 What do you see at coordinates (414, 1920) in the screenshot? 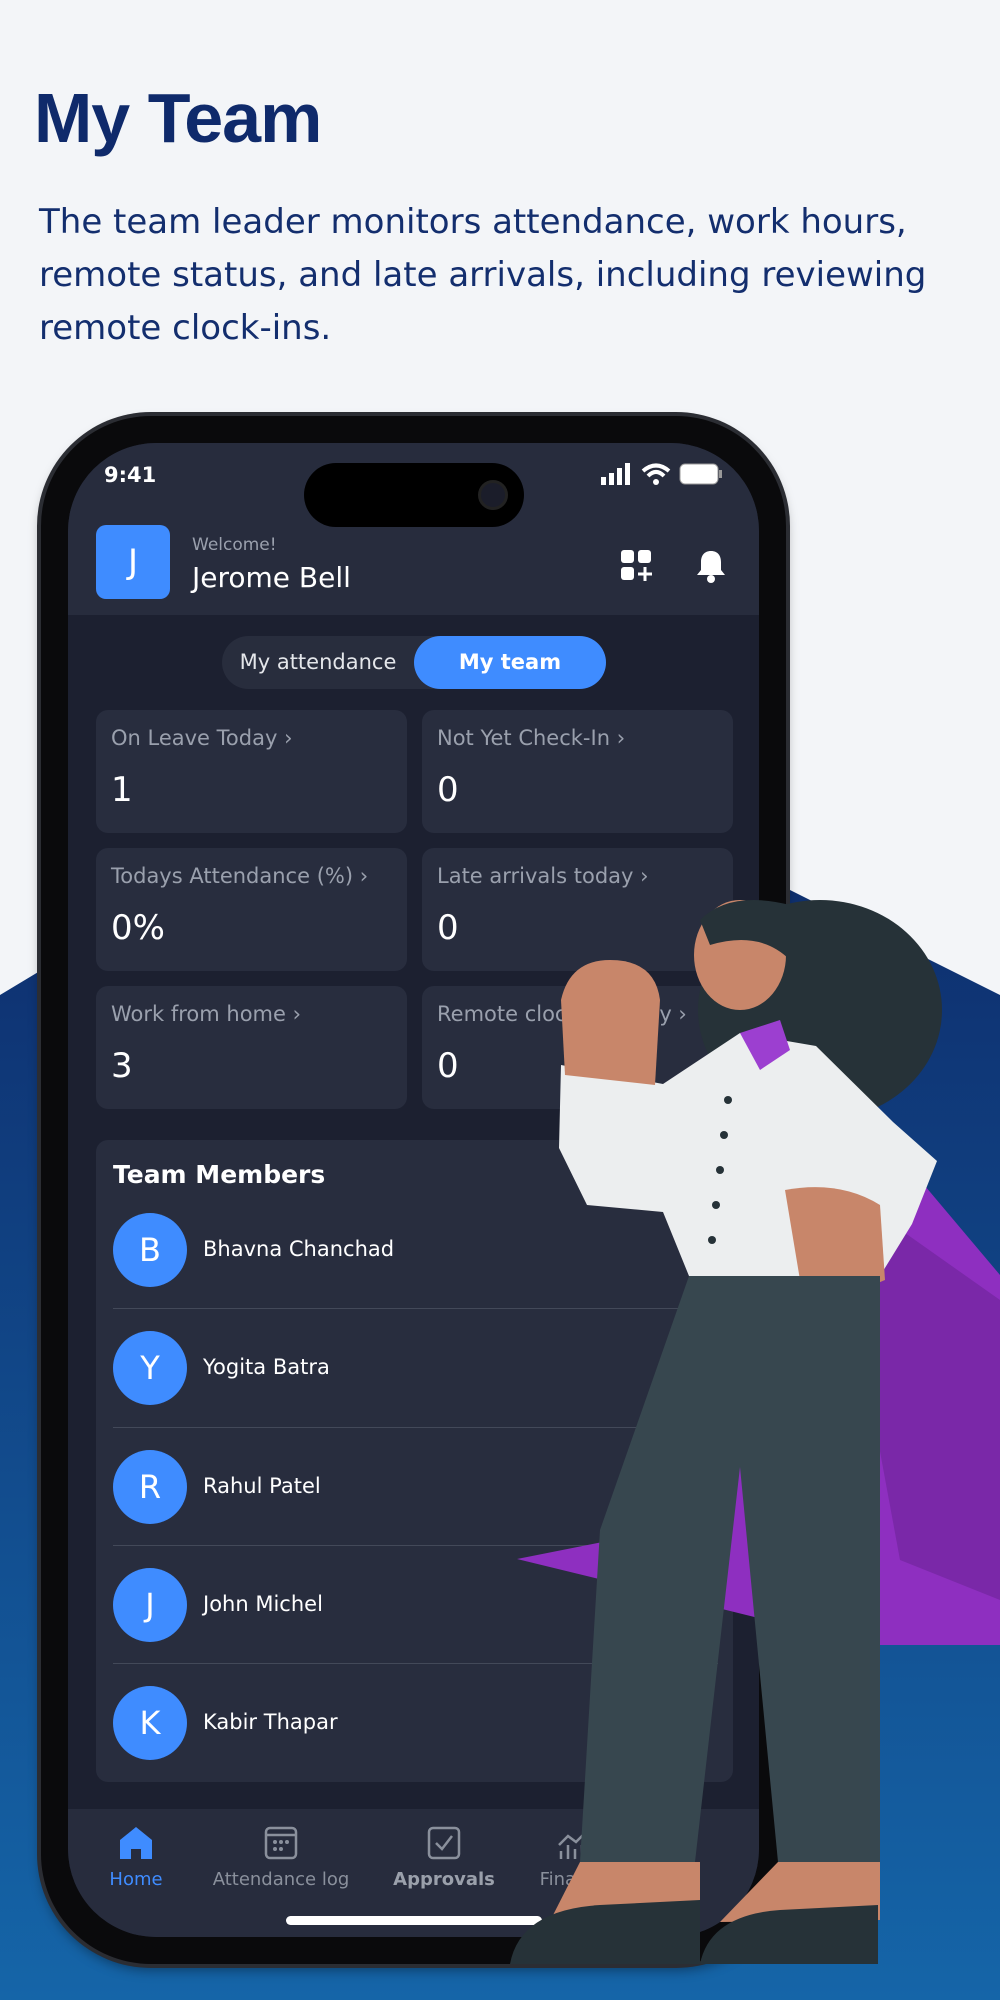
I see `home-indicator` at bounding box center [414, 1920].